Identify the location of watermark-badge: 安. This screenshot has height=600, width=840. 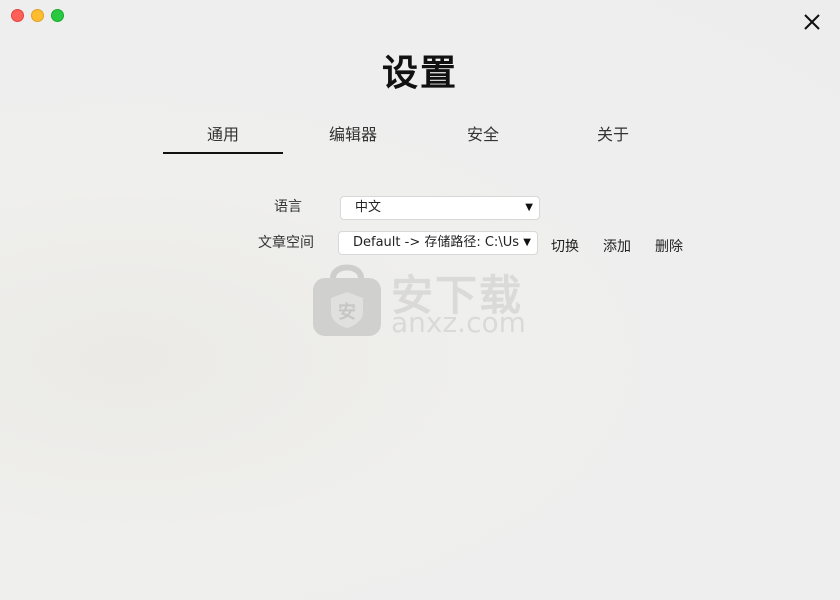
(347, 312).